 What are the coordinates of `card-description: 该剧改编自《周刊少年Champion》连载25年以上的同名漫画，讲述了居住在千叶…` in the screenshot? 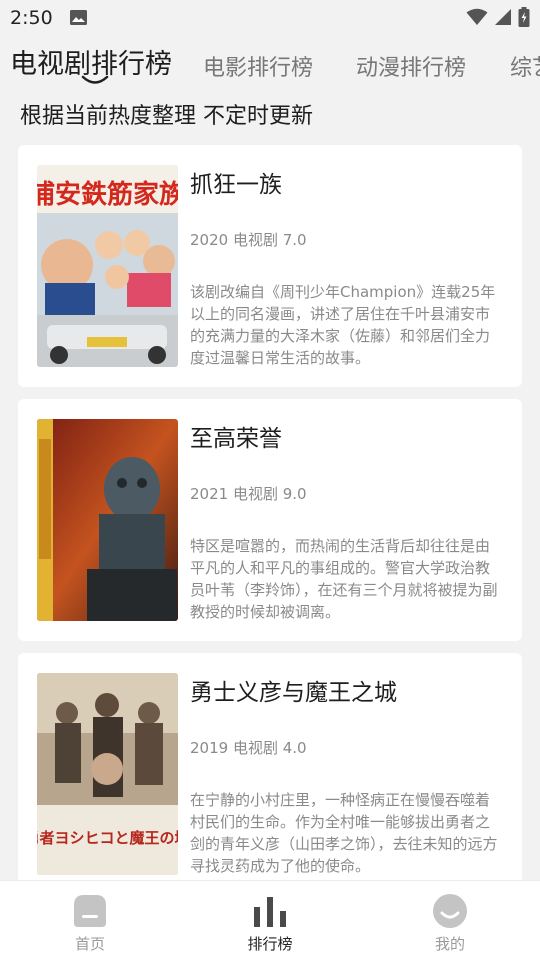 It's located at (343, 325).